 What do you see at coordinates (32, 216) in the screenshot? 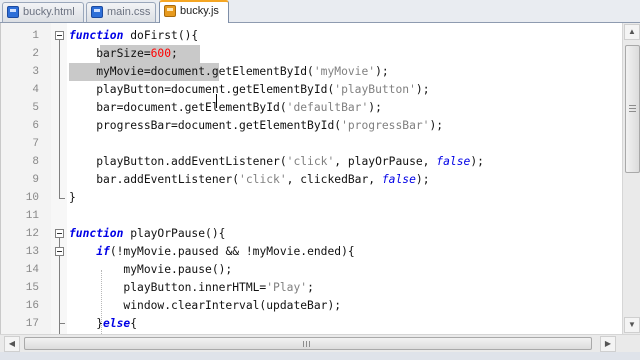
I see `line-number: 11` at bounding box center [32, 216].